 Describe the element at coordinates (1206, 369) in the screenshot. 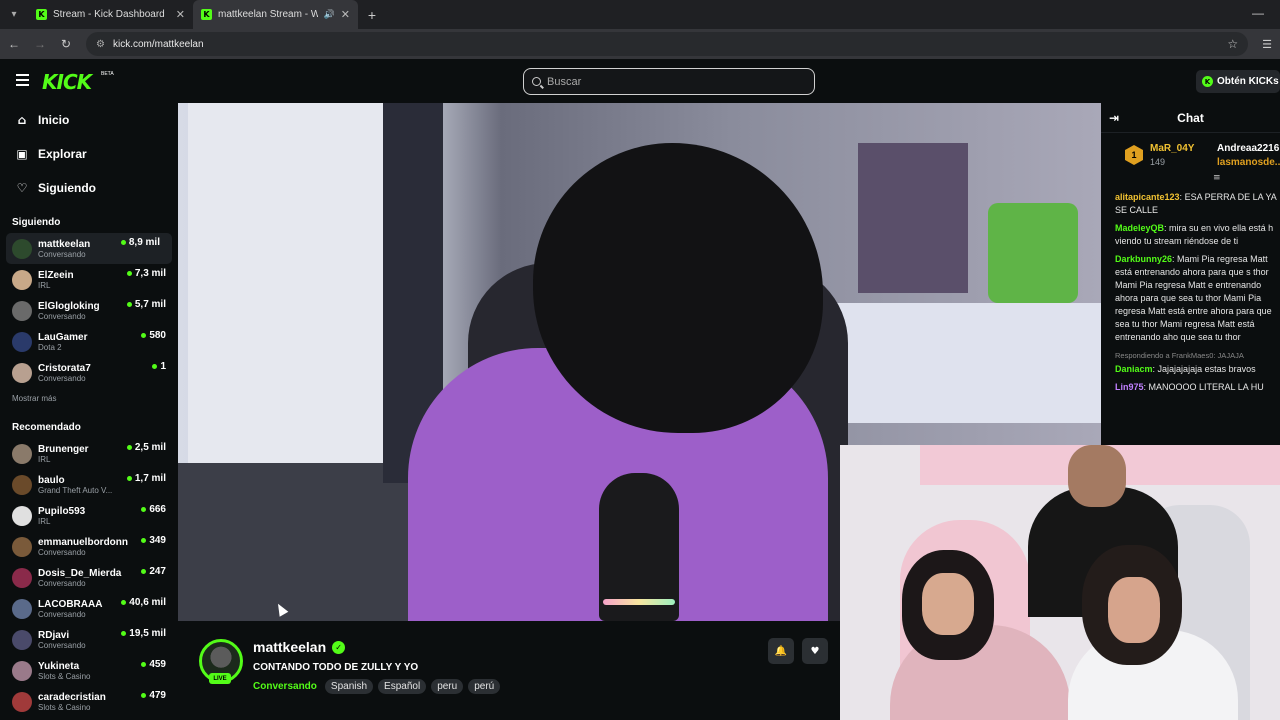

I see `chat-text: Jajajajajaja estas bravos` at that location.